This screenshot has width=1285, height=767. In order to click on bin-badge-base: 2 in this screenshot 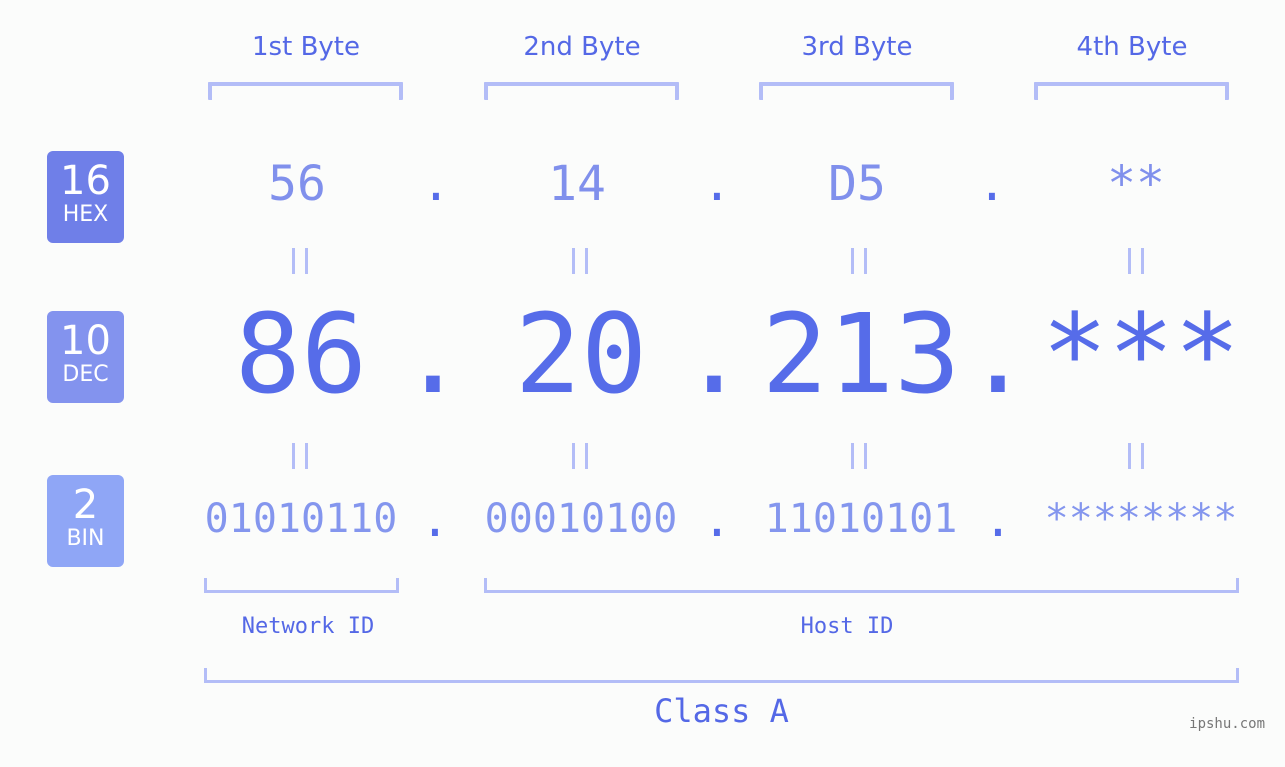, I will do `click(85, 505)`.